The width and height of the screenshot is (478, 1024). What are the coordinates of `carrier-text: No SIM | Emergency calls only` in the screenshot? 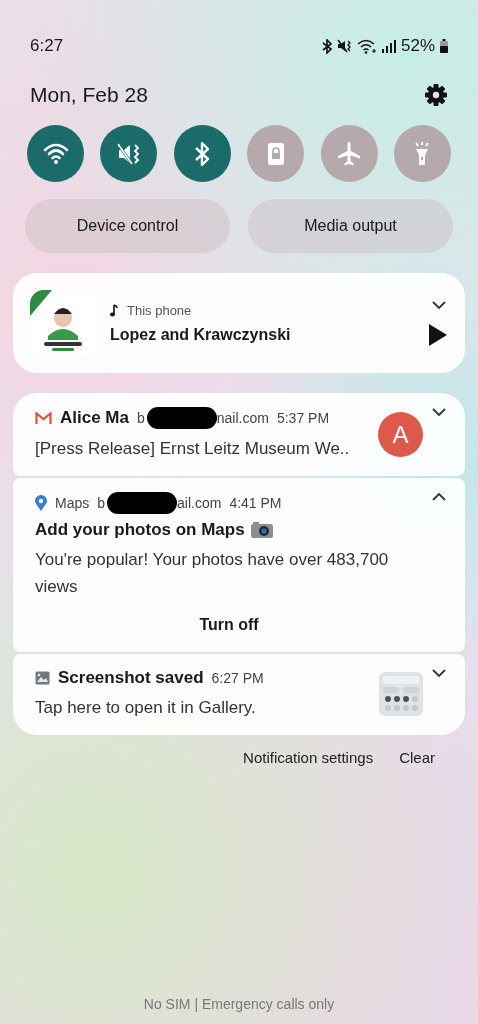 It's located at (239, 1004).